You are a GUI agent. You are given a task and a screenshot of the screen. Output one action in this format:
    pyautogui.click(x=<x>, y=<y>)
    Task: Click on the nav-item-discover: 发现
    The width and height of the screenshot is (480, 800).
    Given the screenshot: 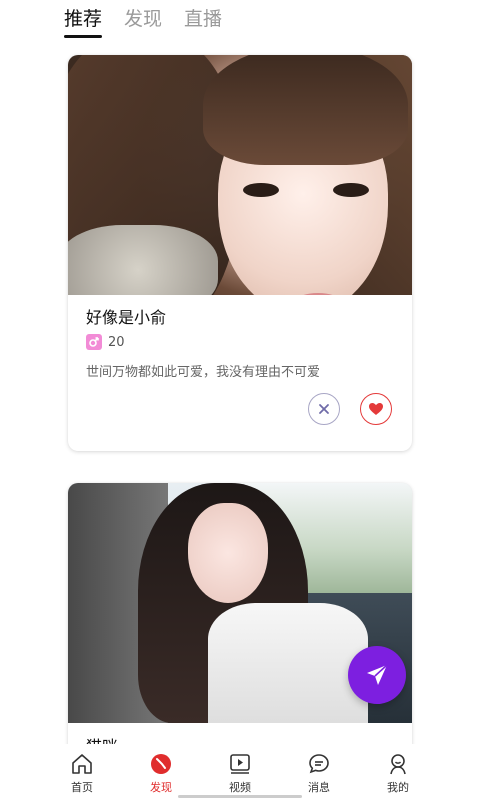 What is the action you would take?
    pyautogui.click(x=161, y=772)
    